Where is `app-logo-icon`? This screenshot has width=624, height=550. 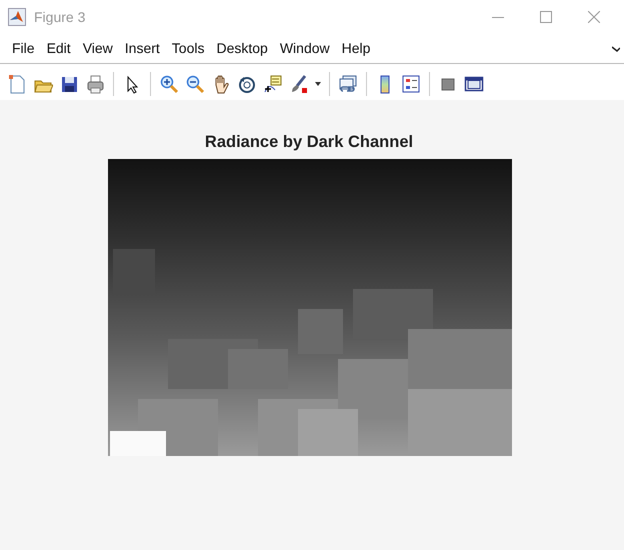
app-logo-icon is located at coordinates (17, 17).